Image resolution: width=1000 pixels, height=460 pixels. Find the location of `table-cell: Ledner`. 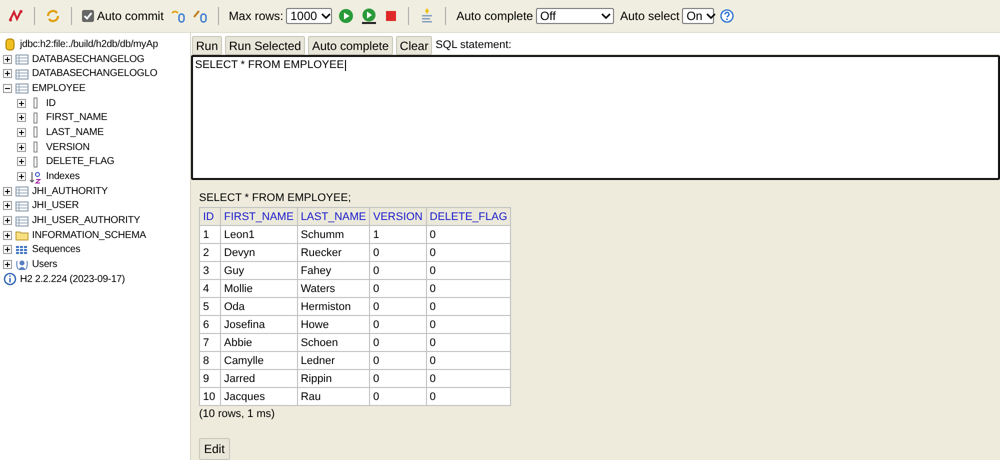

table-cell: Ledner is located at coordinates (333, 361).